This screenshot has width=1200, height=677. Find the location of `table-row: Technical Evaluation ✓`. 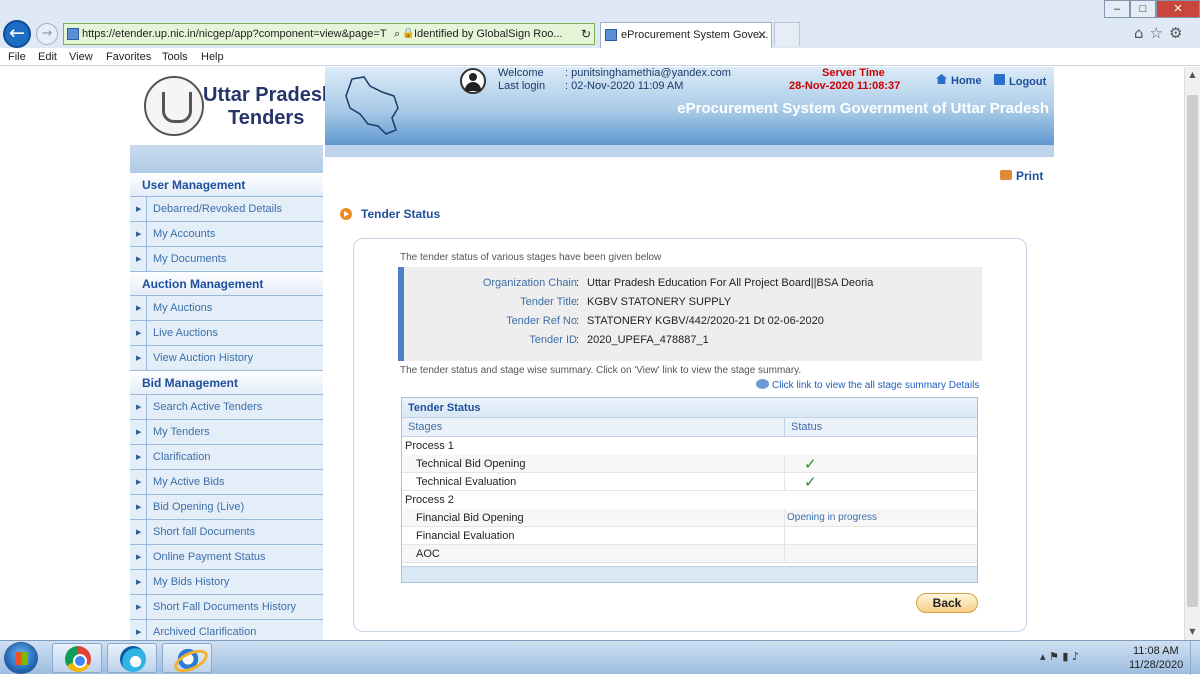

table-row: Technical Evaluation ✓ is located at coordinates (689, 482).